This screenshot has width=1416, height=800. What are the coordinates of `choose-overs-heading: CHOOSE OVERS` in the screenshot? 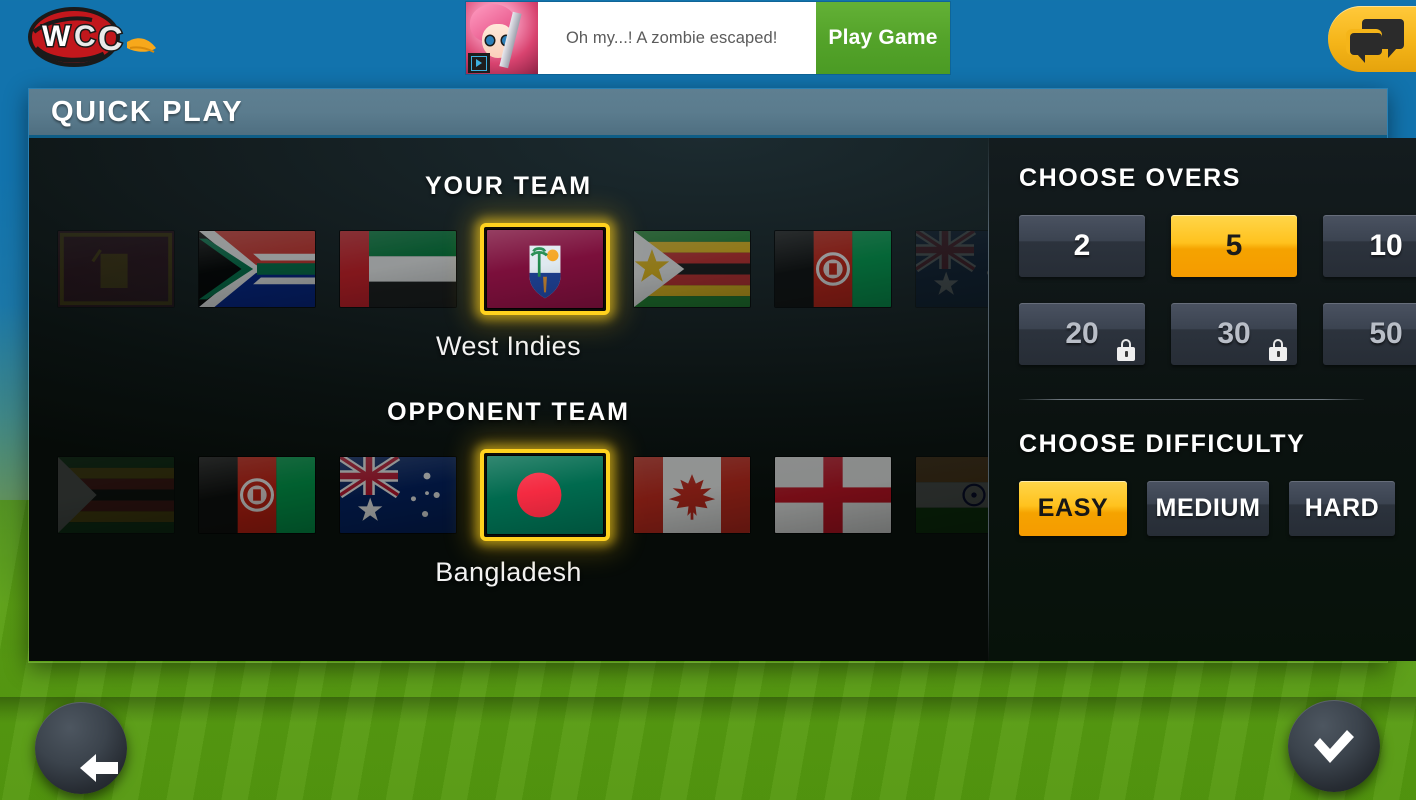 It's located at (1130, 178).